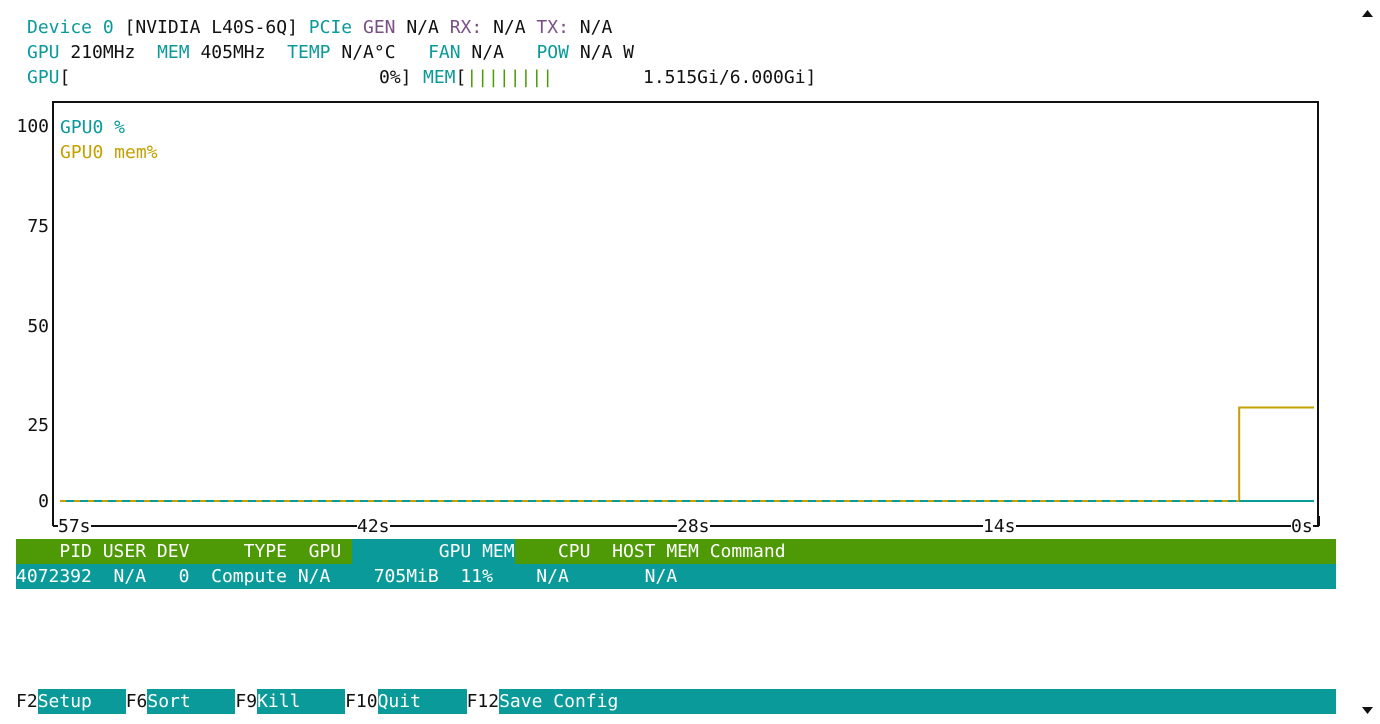 Image resolution: width=1380 pixels, height=724 pixels. What do you see at coordinates (552, 52) in the screenshot?
I see `pow-label: POW` at bounding box center [552, 52].